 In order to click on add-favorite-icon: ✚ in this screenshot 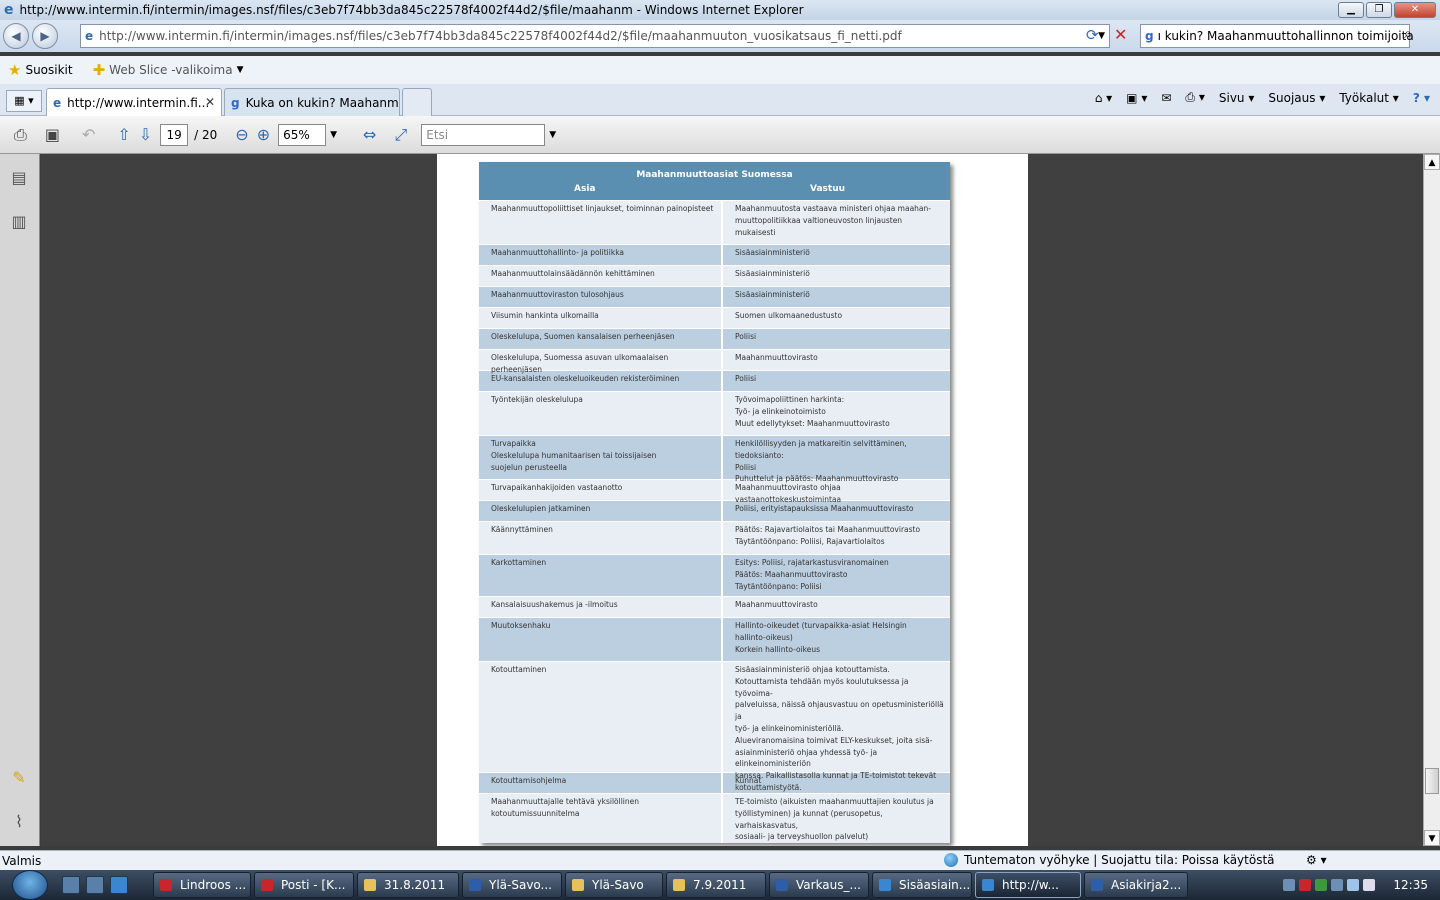, I will do `click(99, 70)`.